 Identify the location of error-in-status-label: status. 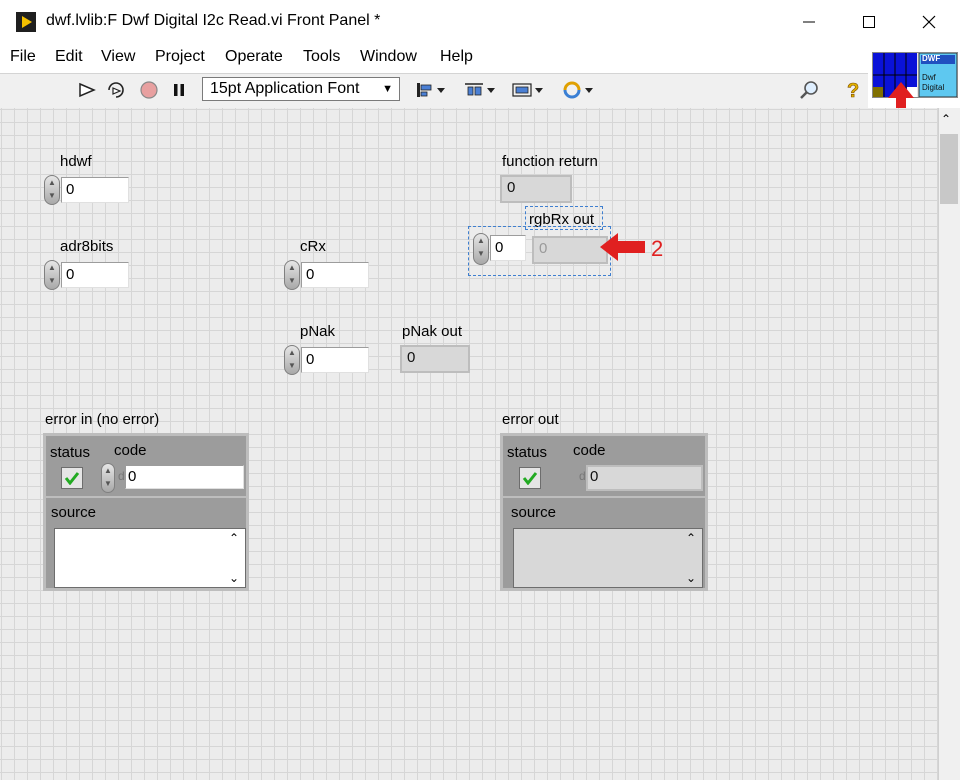
(70, 452).